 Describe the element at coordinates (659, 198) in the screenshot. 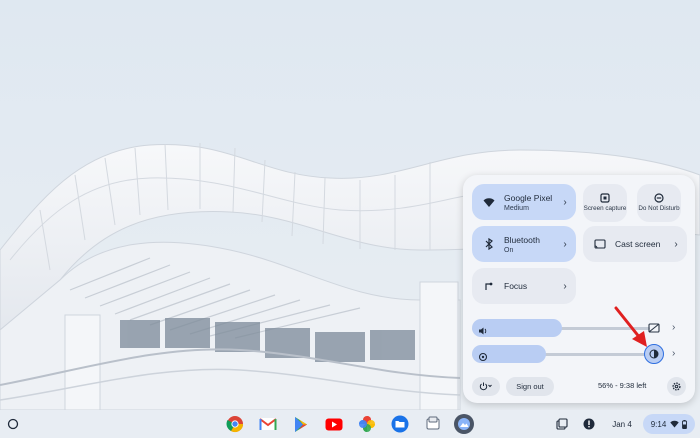

I see `do-not-disturb-icon` at that location.